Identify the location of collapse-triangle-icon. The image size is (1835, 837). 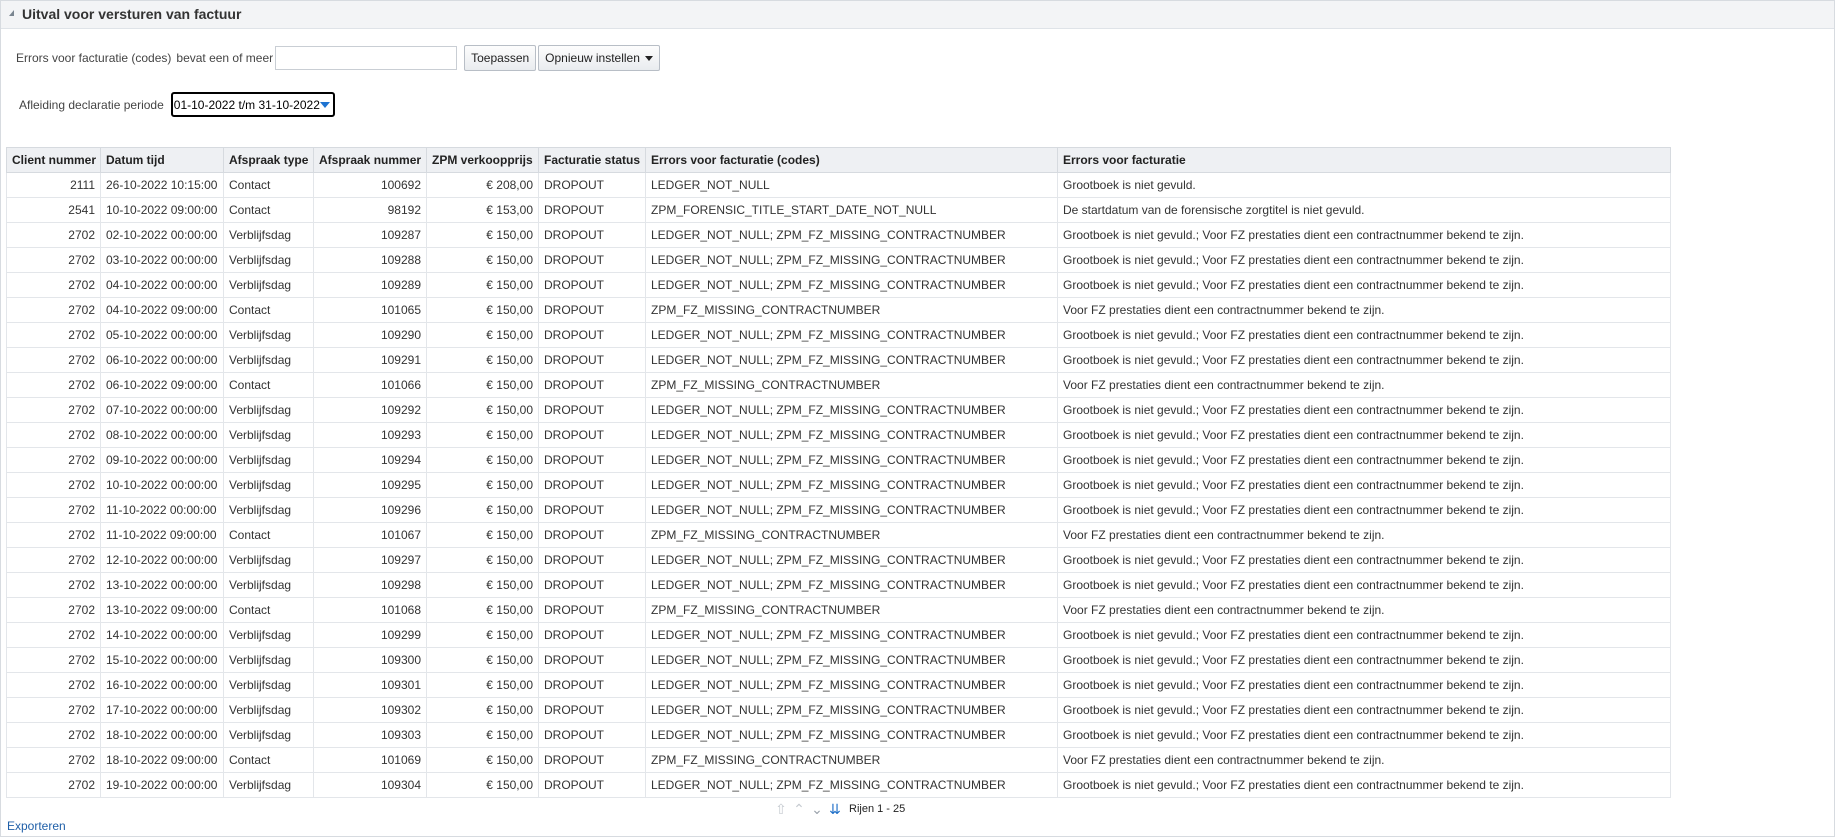
(11, 12).